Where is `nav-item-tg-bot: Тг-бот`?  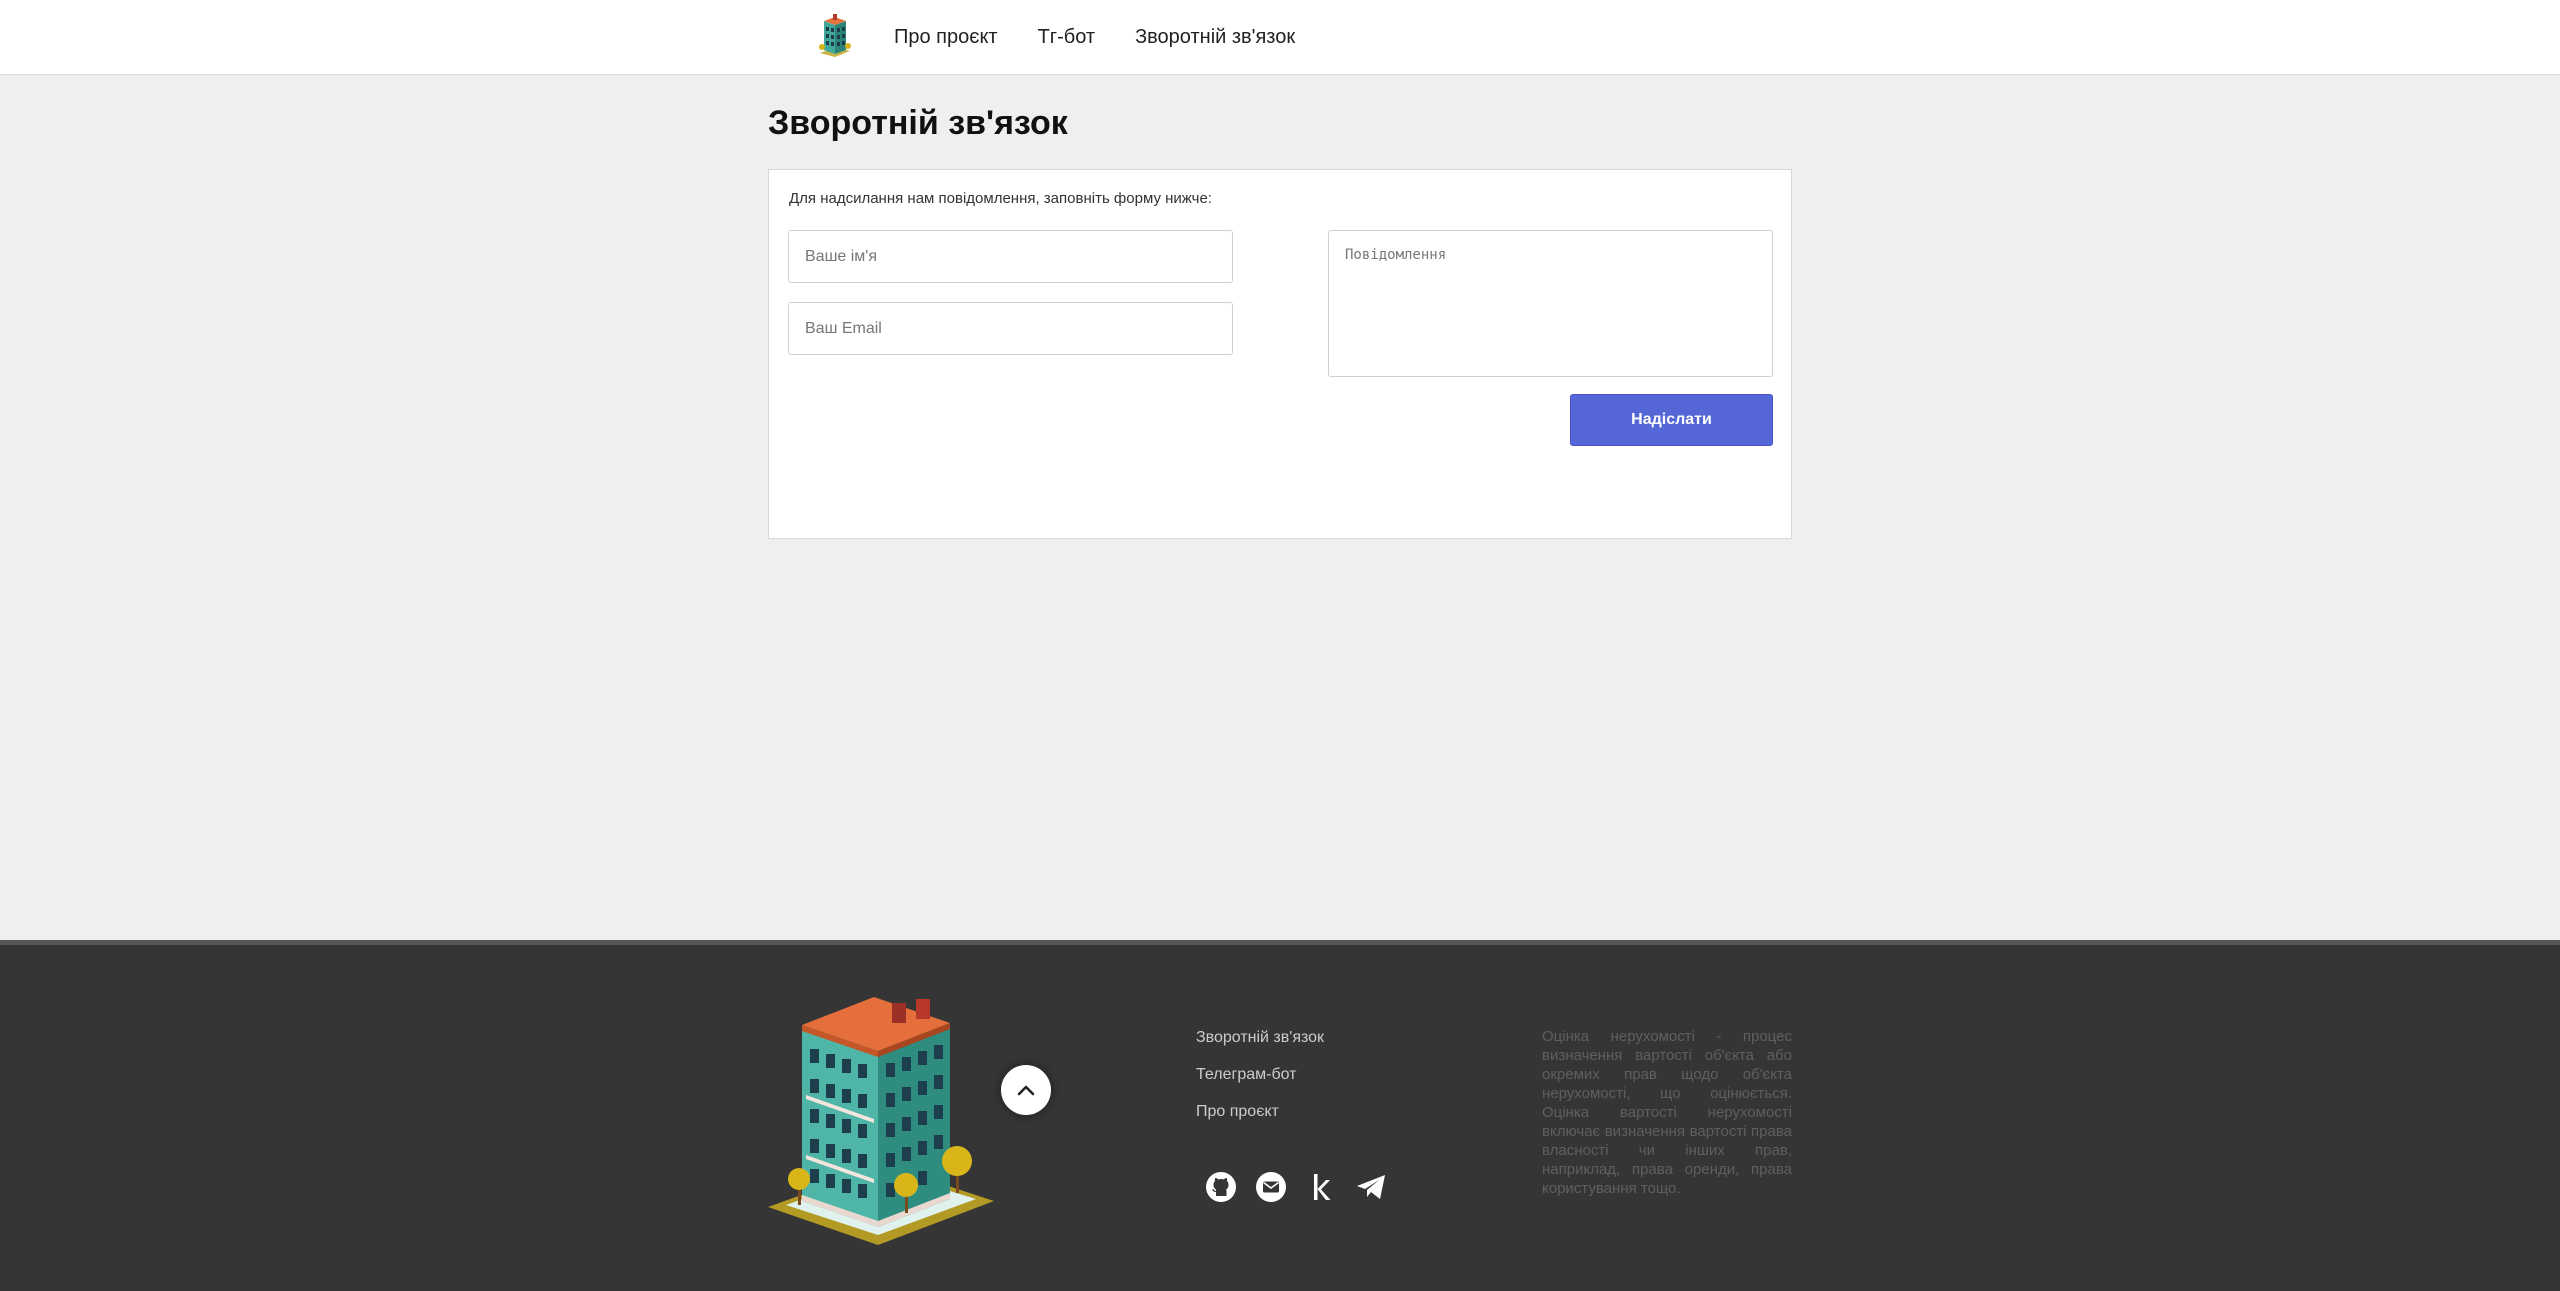
nav-item-tg-bot: Тг-бот is located at coordinates (1066, 37).